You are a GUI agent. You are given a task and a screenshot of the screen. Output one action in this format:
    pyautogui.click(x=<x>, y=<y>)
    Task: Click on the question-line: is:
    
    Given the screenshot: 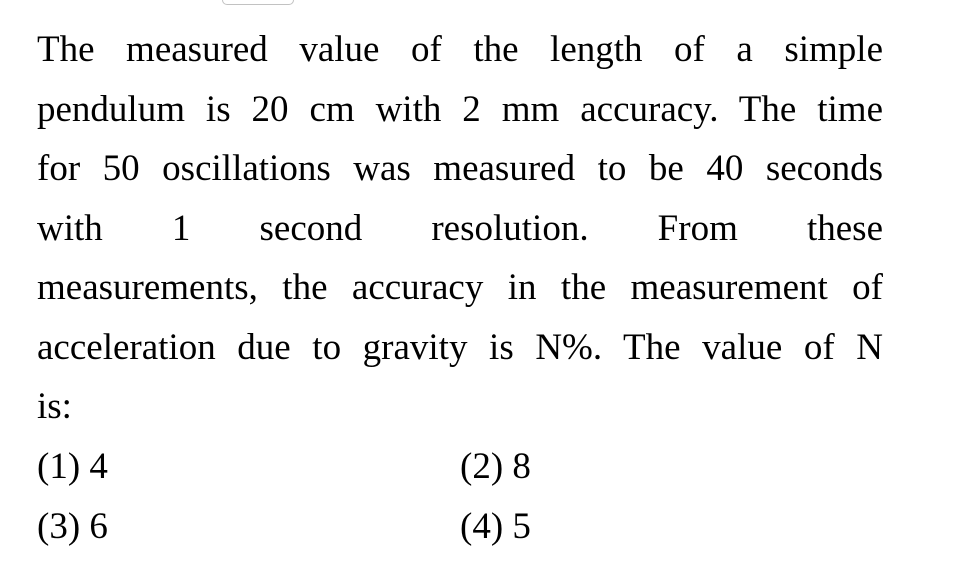 What is the action you would take?
    pyautogui.click(x=54, y=406)
    